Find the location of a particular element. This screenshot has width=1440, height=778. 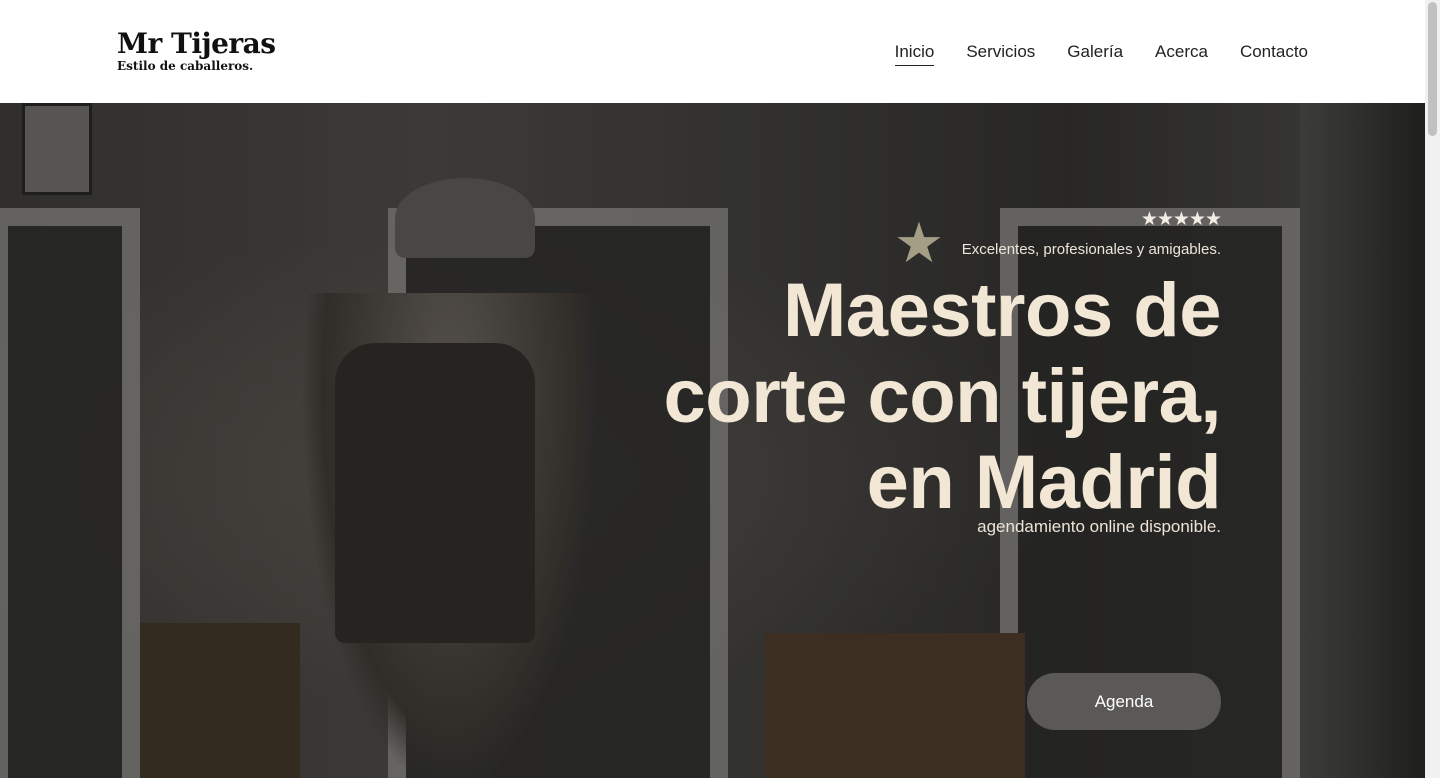

logo-title: Mr Tijeras is located at coordinates (196, 43).